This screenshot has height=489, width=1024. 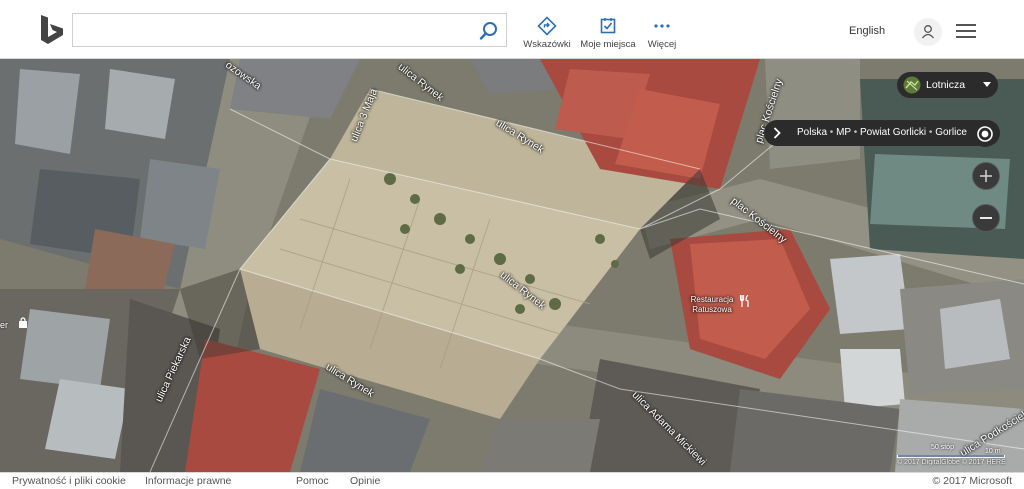 What do you see at coordinates (951, 132) in the screenshot?
I see `breadcrumb-city: Gorlice` at bounding box center [951, 132].